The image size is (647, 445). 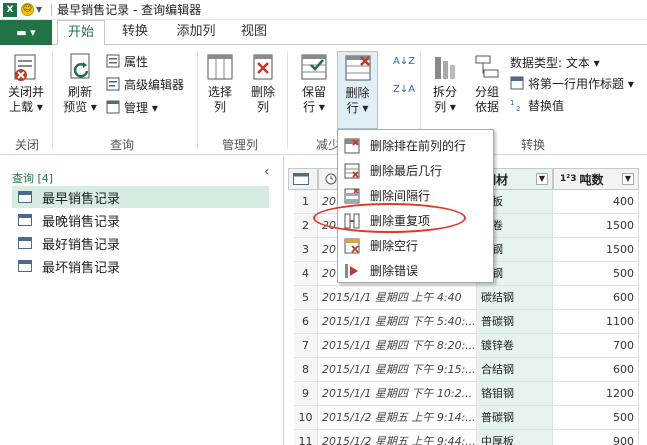 What do you see at coordinates (26, 67) in the screenshot?
I see `close-load-icon` at bounding box center [26, 67].